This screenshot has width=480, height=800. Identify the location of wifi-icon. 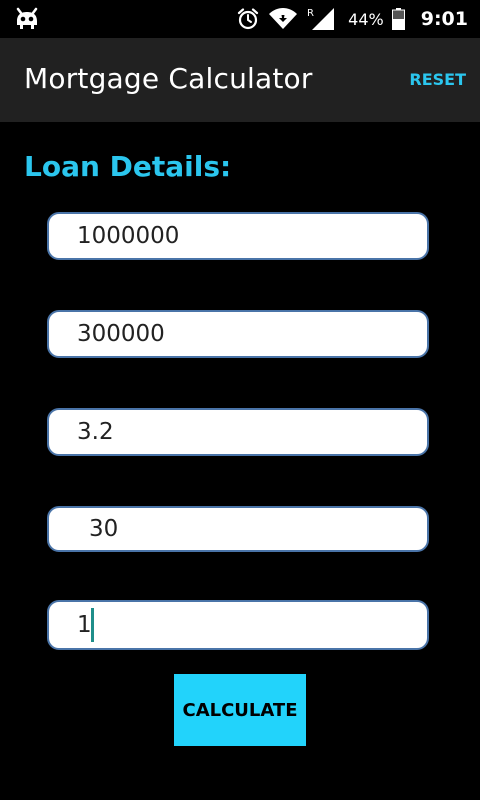
(283, 19).